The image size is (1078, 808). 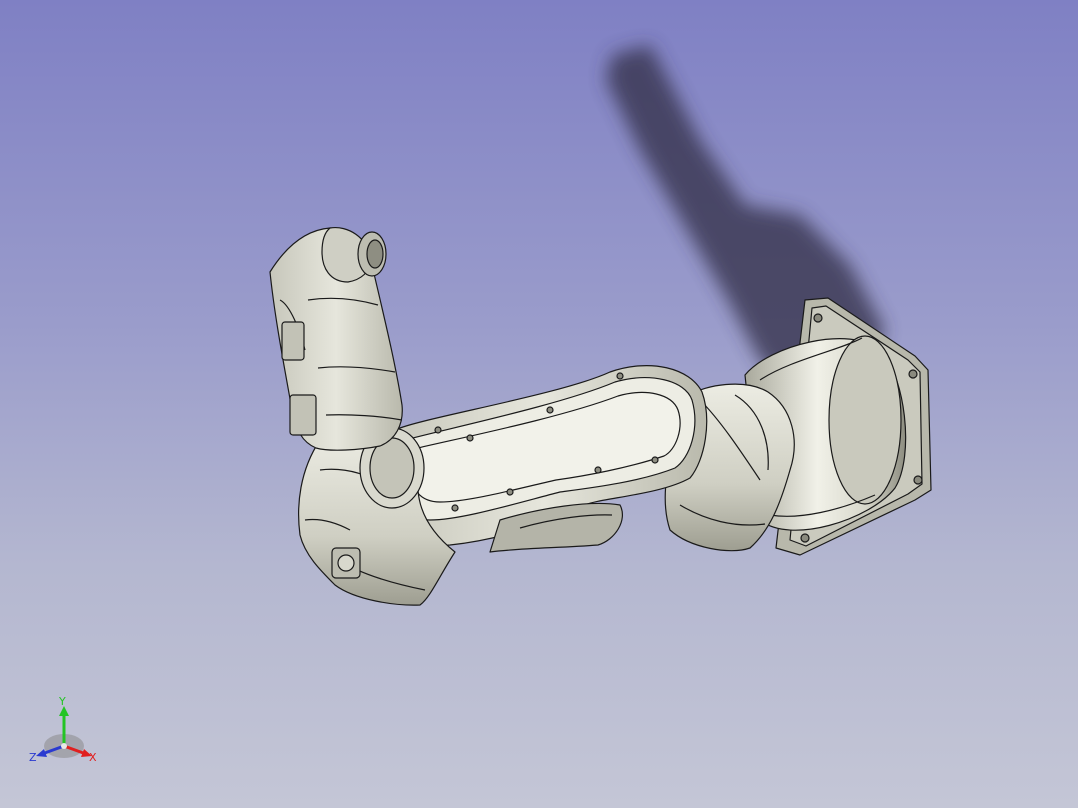 What do you see at coordinates (66, 731) in the screenshot?
I see `axis-triad: Y X Z` at bounding box center [66, 731].